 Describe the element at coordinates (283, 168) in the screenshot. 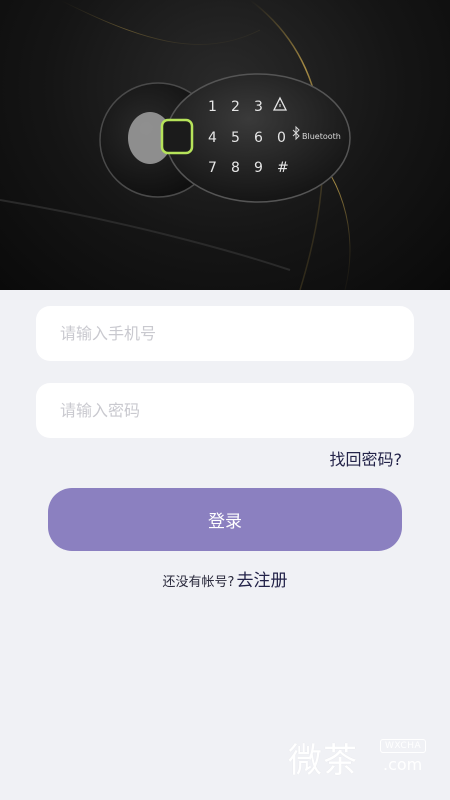

I see `key-hash: #` at that location.